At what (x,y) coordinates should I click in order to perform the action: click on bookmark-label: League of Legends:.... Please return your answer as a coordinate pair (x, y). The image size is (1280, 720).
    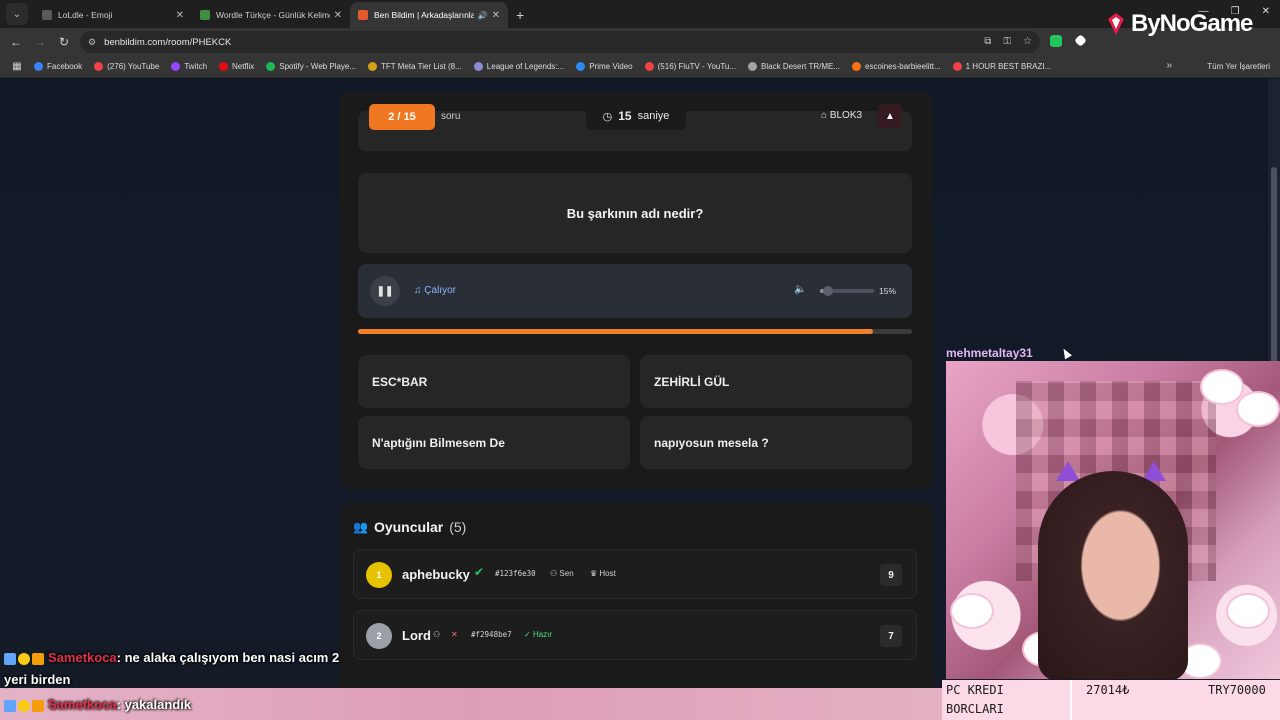
    Looking at the image, I should click on (525, 66).